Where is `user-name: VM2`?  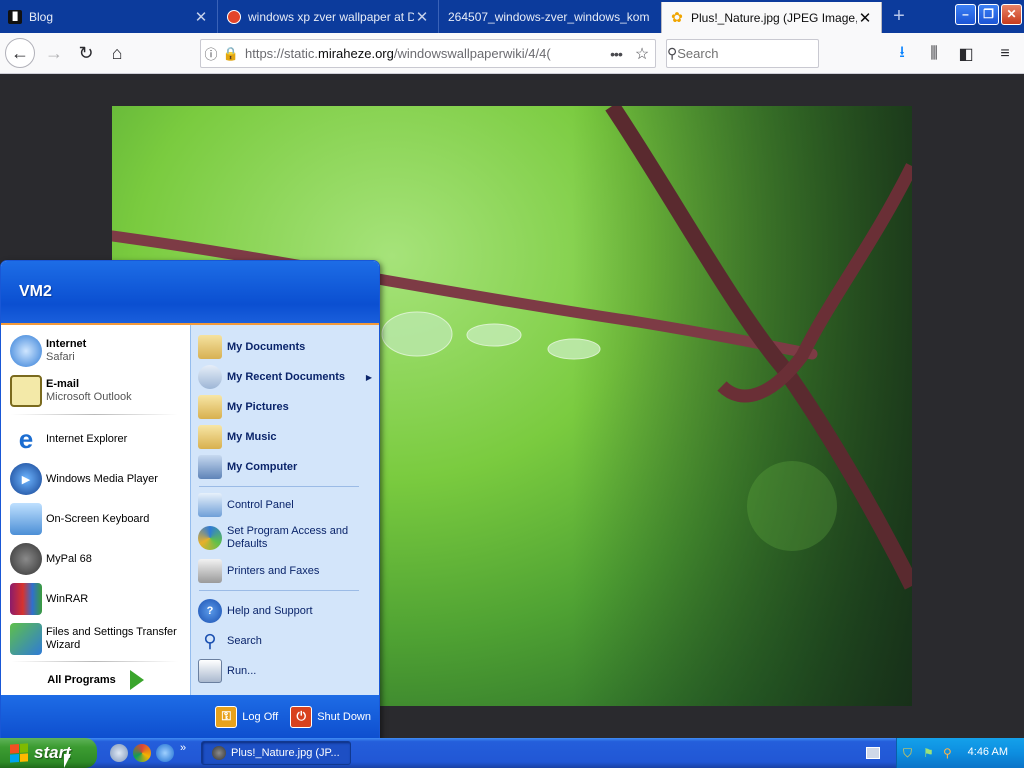
user-name: VM2 is located at coordinates (35, 291).